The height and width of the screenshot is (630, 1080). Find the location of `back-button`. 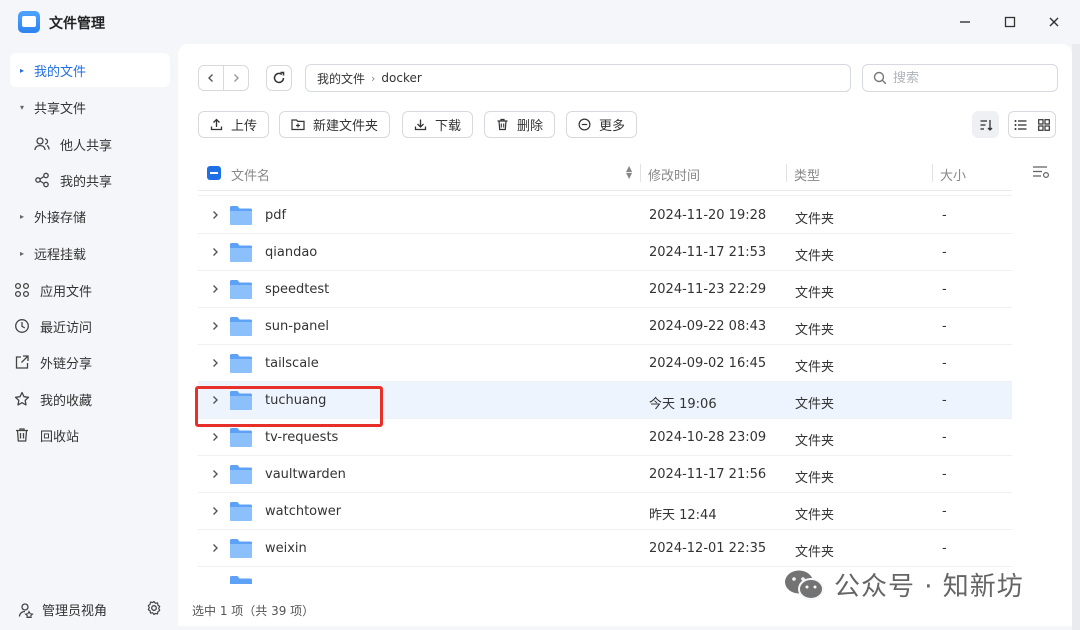

back-button is located at coordinates (211, 78).